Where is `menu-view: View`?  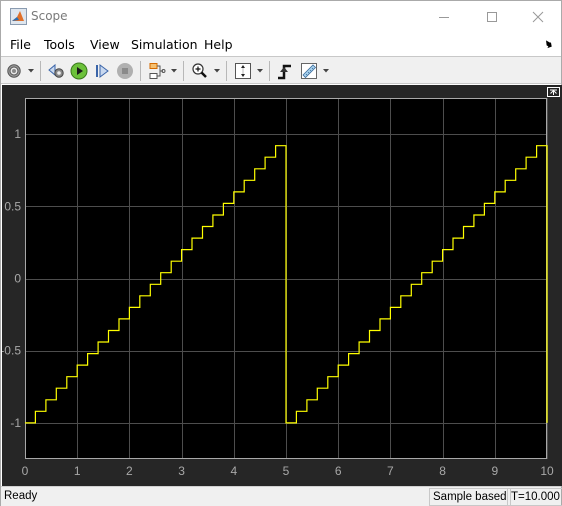
menu-view: View is located at coordinates (105, 44).